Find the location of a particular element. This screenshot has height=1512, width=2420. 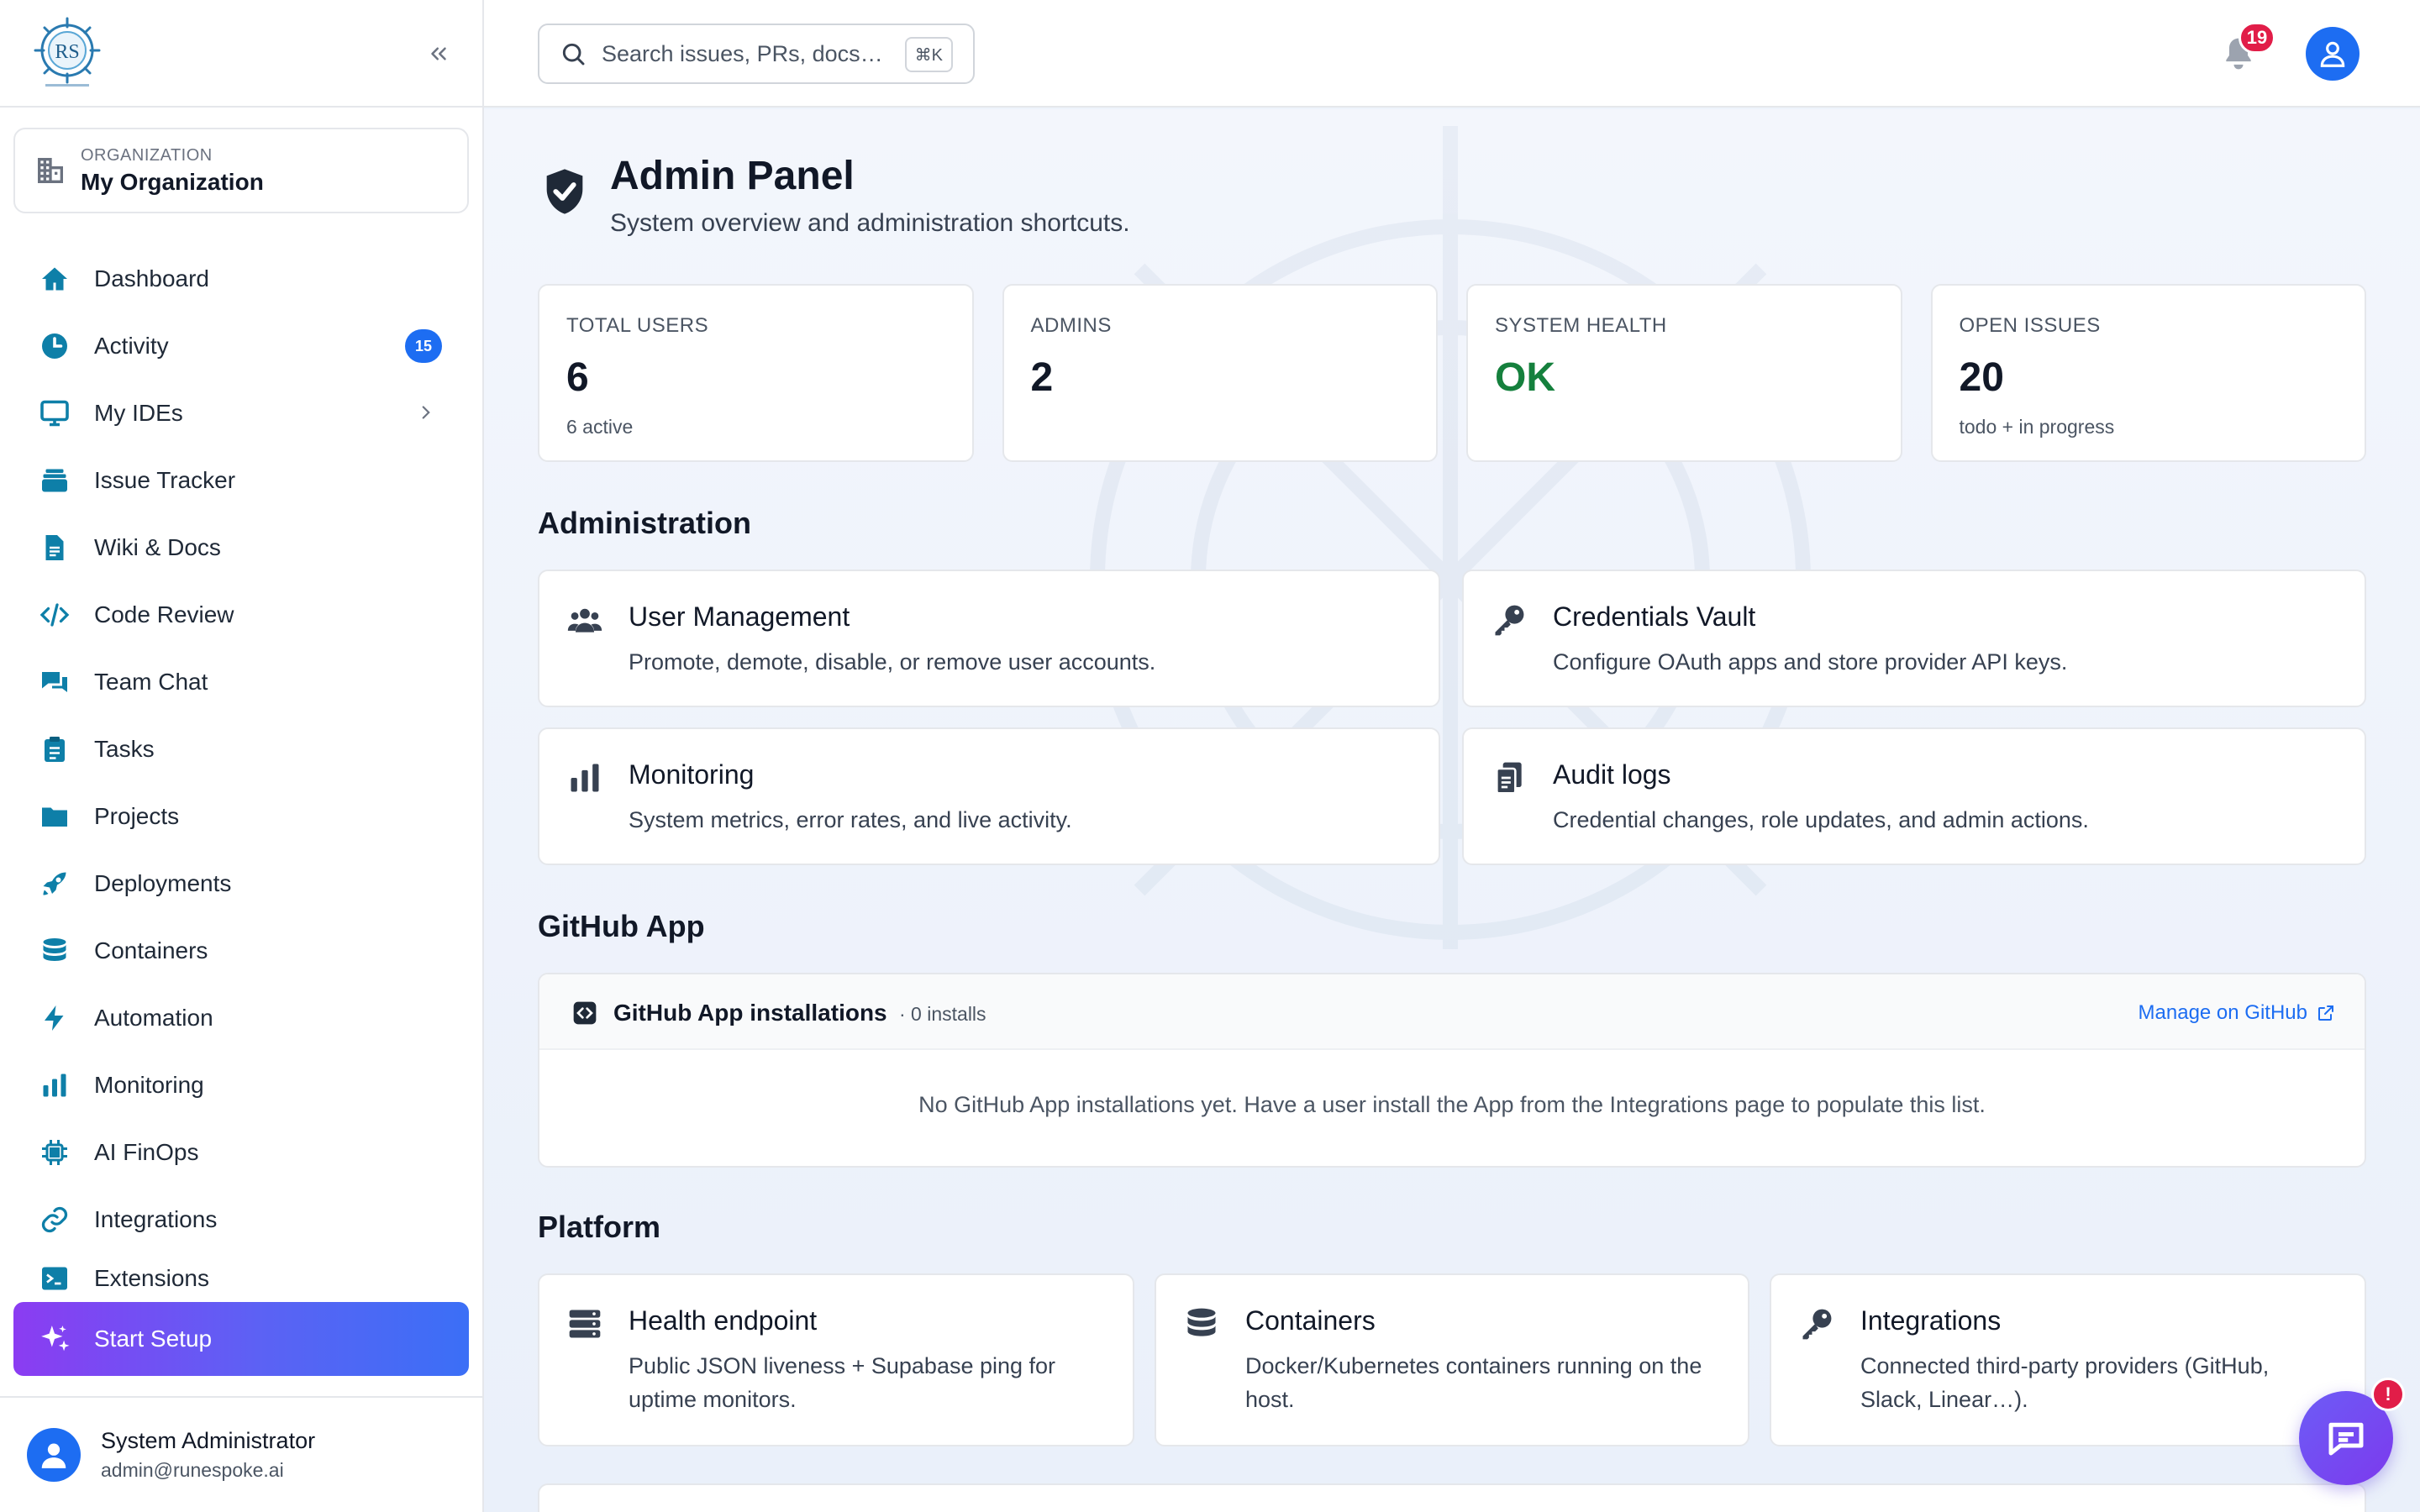

external-link-icon is located at coordinates (2326, 1013).